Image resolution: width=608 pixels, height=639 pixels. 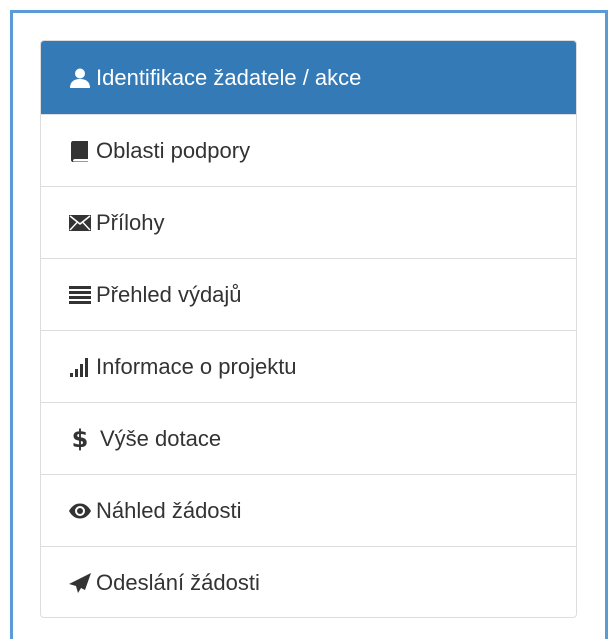 I want to click on signal-icon, so click(x=80, y=367).